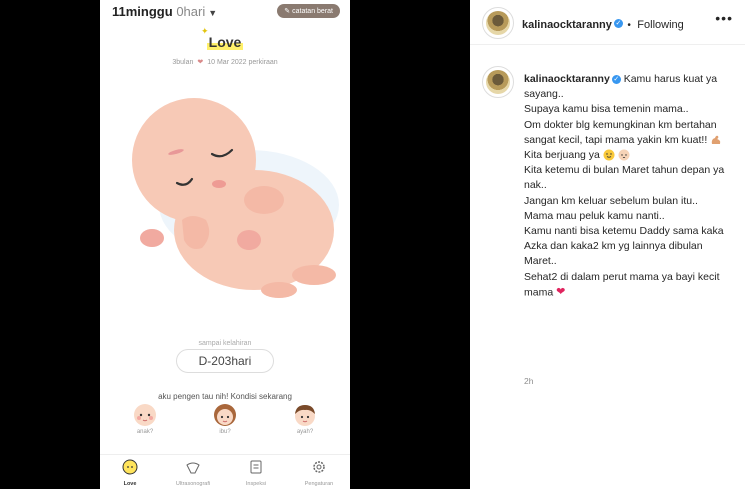 The height and width of the screenshot is (489, 745). I want to click on nav-ultrasound-label: Ultrasonografi, so click(193, 484).